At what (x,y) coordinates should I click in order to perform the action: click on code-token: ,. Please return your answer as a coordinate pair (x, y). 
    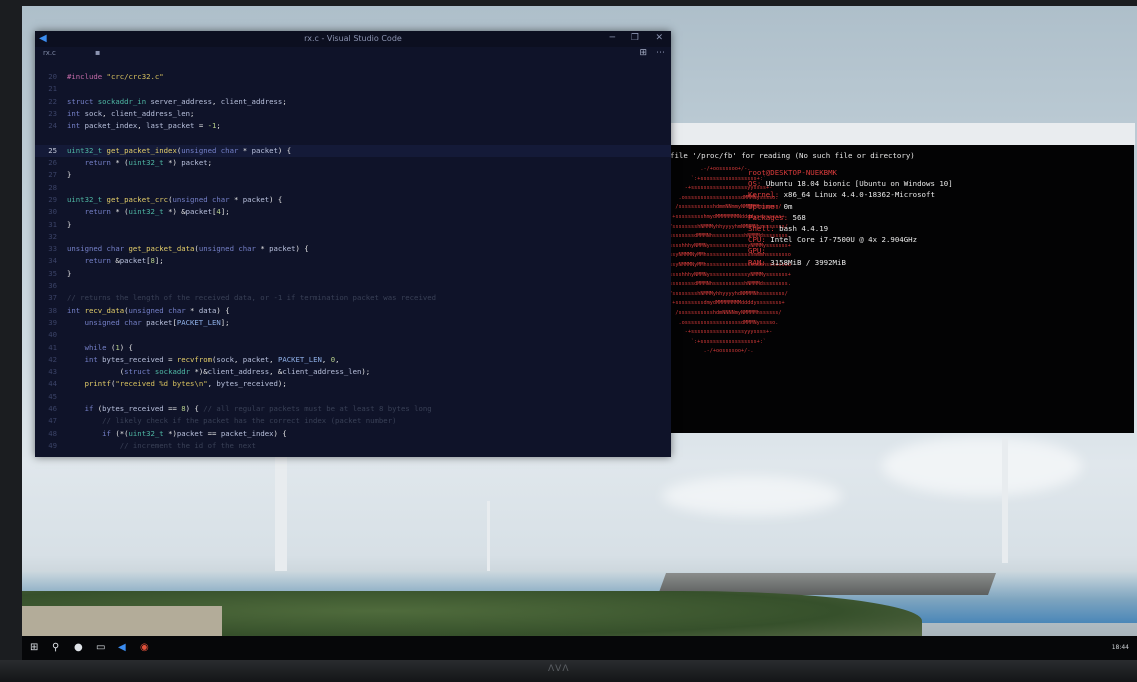
    Looking at the image, I should click on (273, 359).